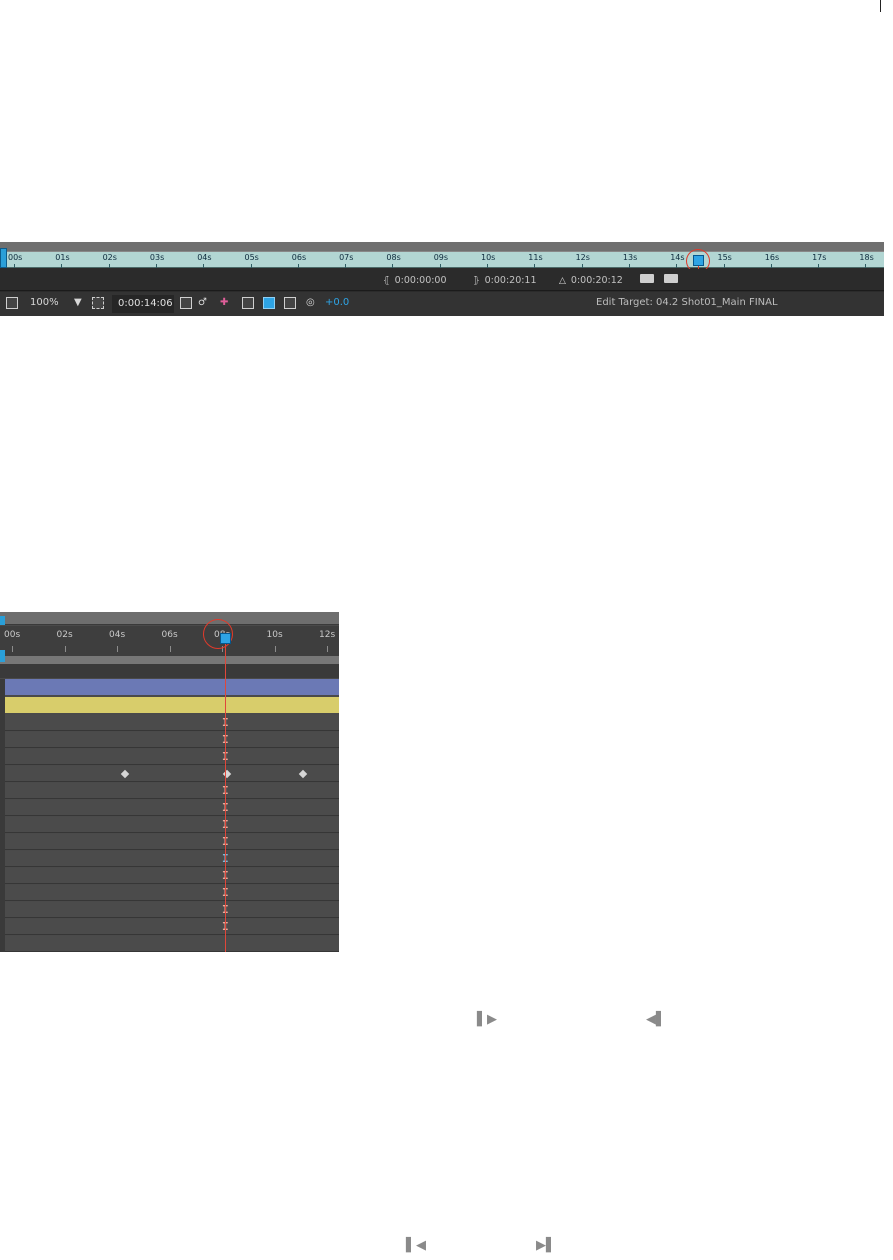 Image resolution: width=893 pixels, height=1260 pixels. Describe the element at coordinates (647, 278) in the screenshot. I see `trim-comp-icon` at that location.